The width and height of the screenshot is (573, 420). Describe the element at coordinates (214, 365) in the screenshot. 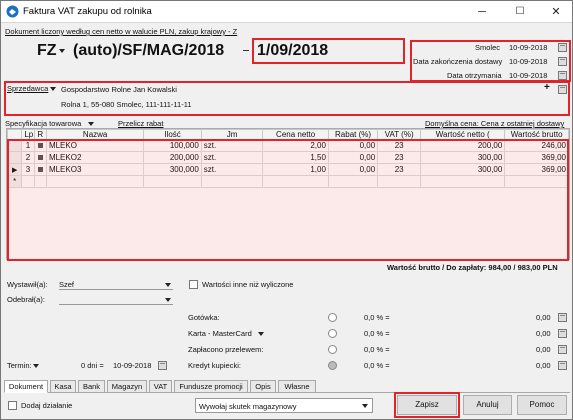

I see `payment-credit-label: Kredyt kupiecki:` at that location.